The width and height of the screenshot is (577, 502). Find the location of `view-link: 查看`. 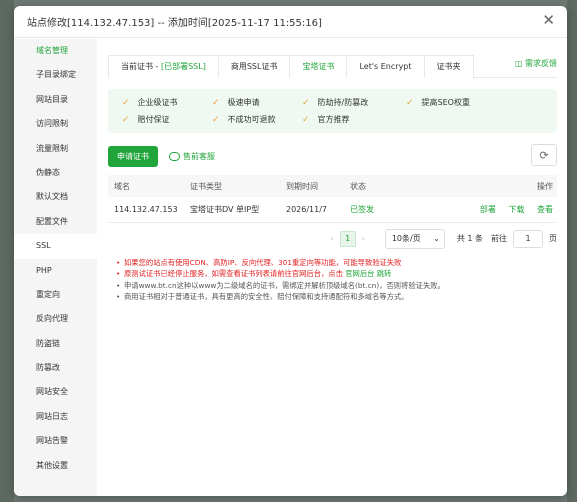

view-link: 查看 is located at coordinates (545, 209).